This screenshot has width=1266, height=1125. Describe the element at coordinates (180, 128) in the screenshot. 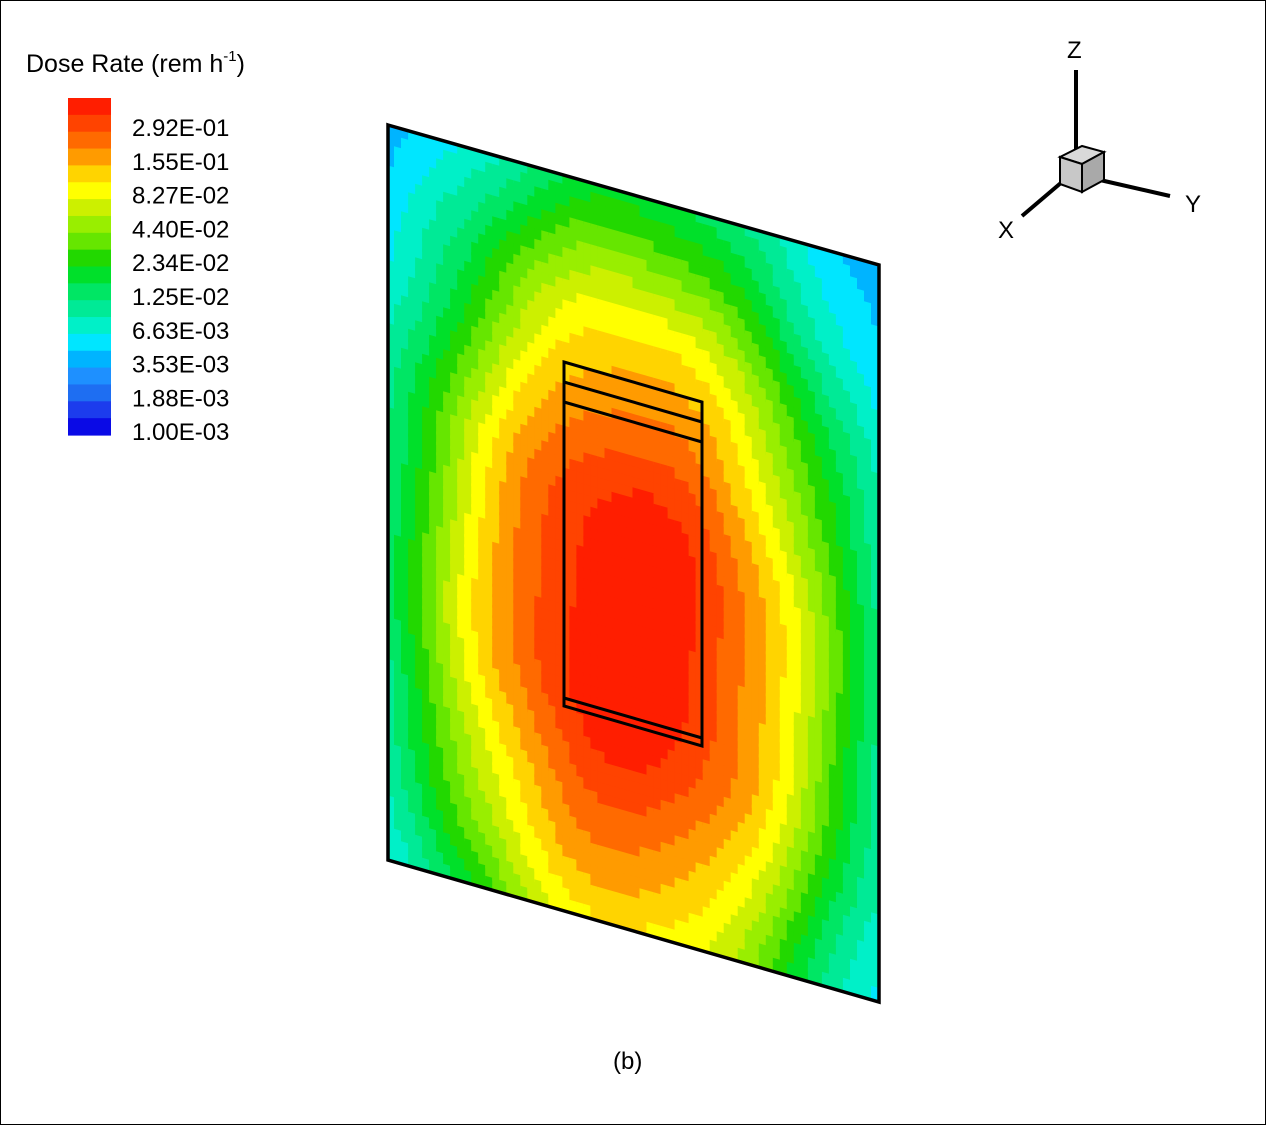

I see `legend-label: 2.92E-01` at that location.